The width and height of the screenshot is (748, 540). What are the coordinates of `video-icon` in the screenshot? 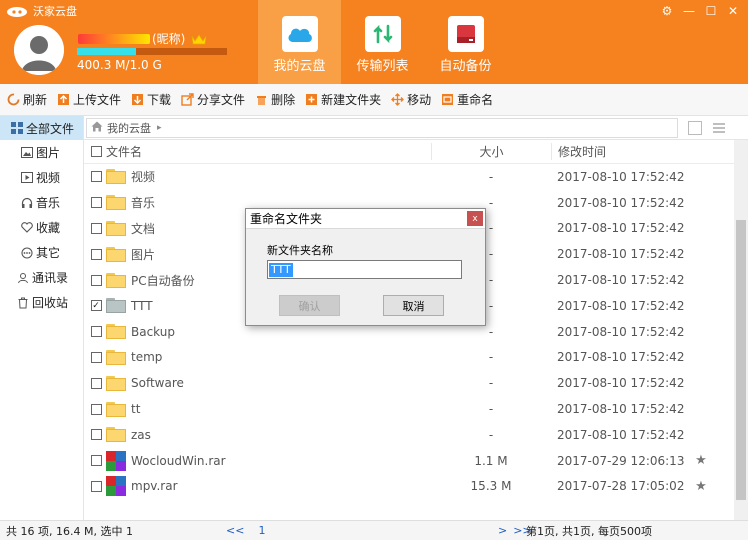 It's located at (26, 177).